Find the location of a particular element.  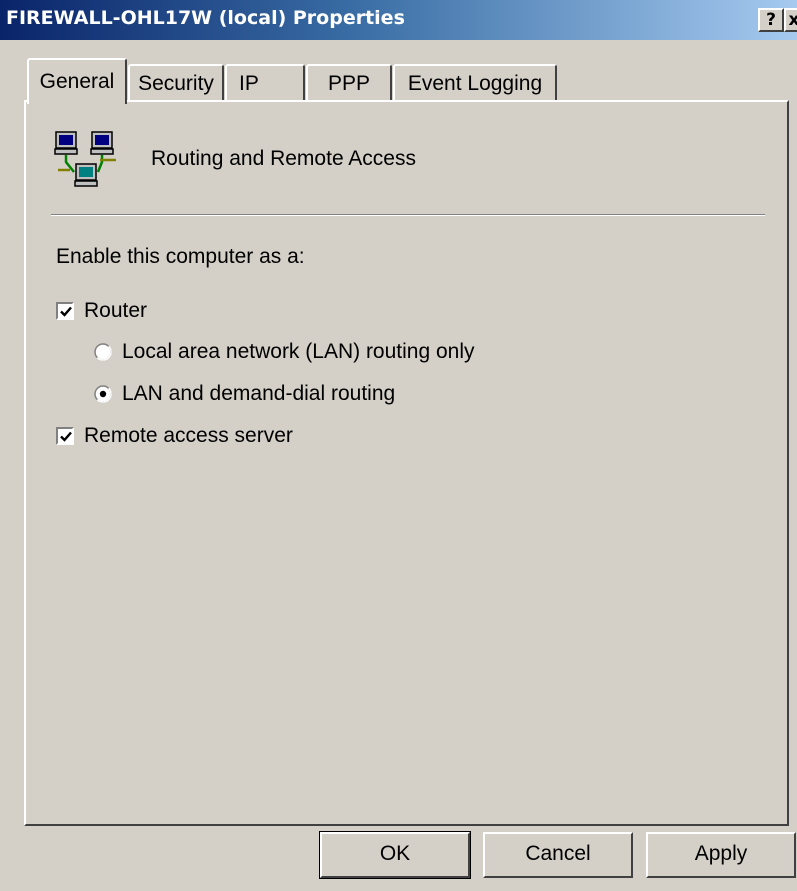

remote-access-checkbox is located at coordinates (65, 436).